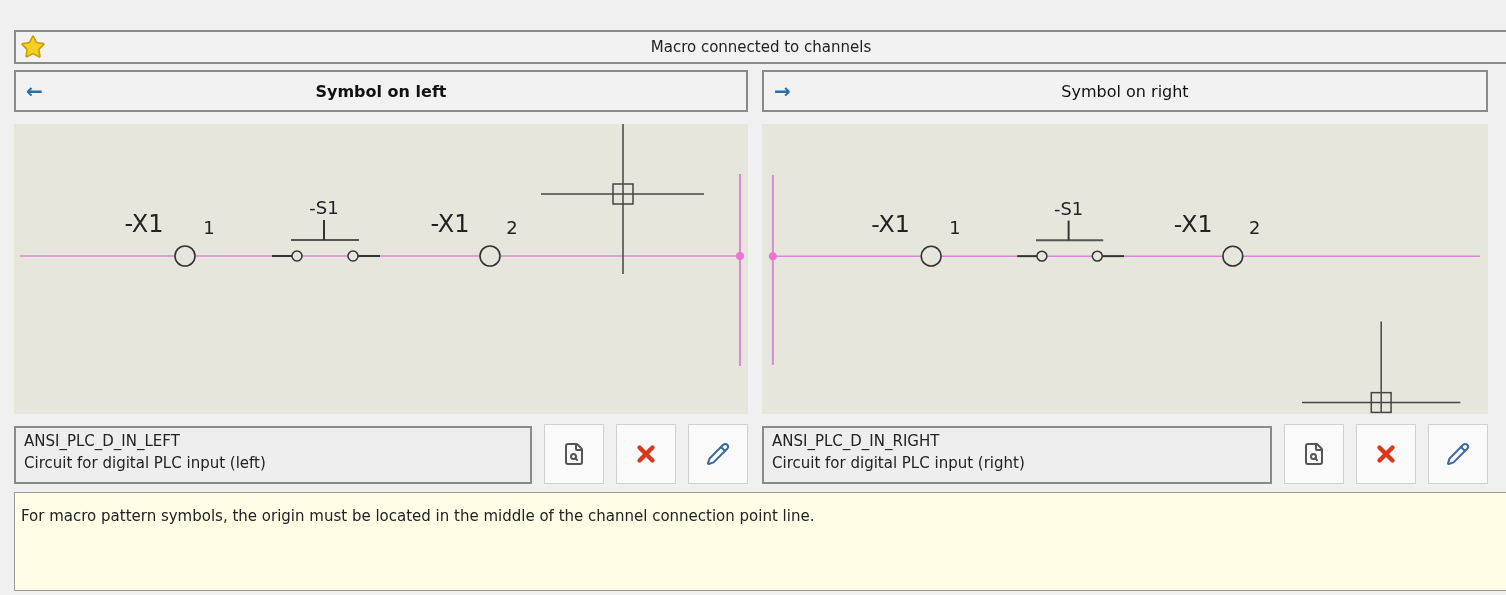 This screenshot has height=595, width=1506. I want to click on macro-field: ANSI_PLC_D_IN_RIGHT Circuit for digital PLC input (right), so click(1017, 455).